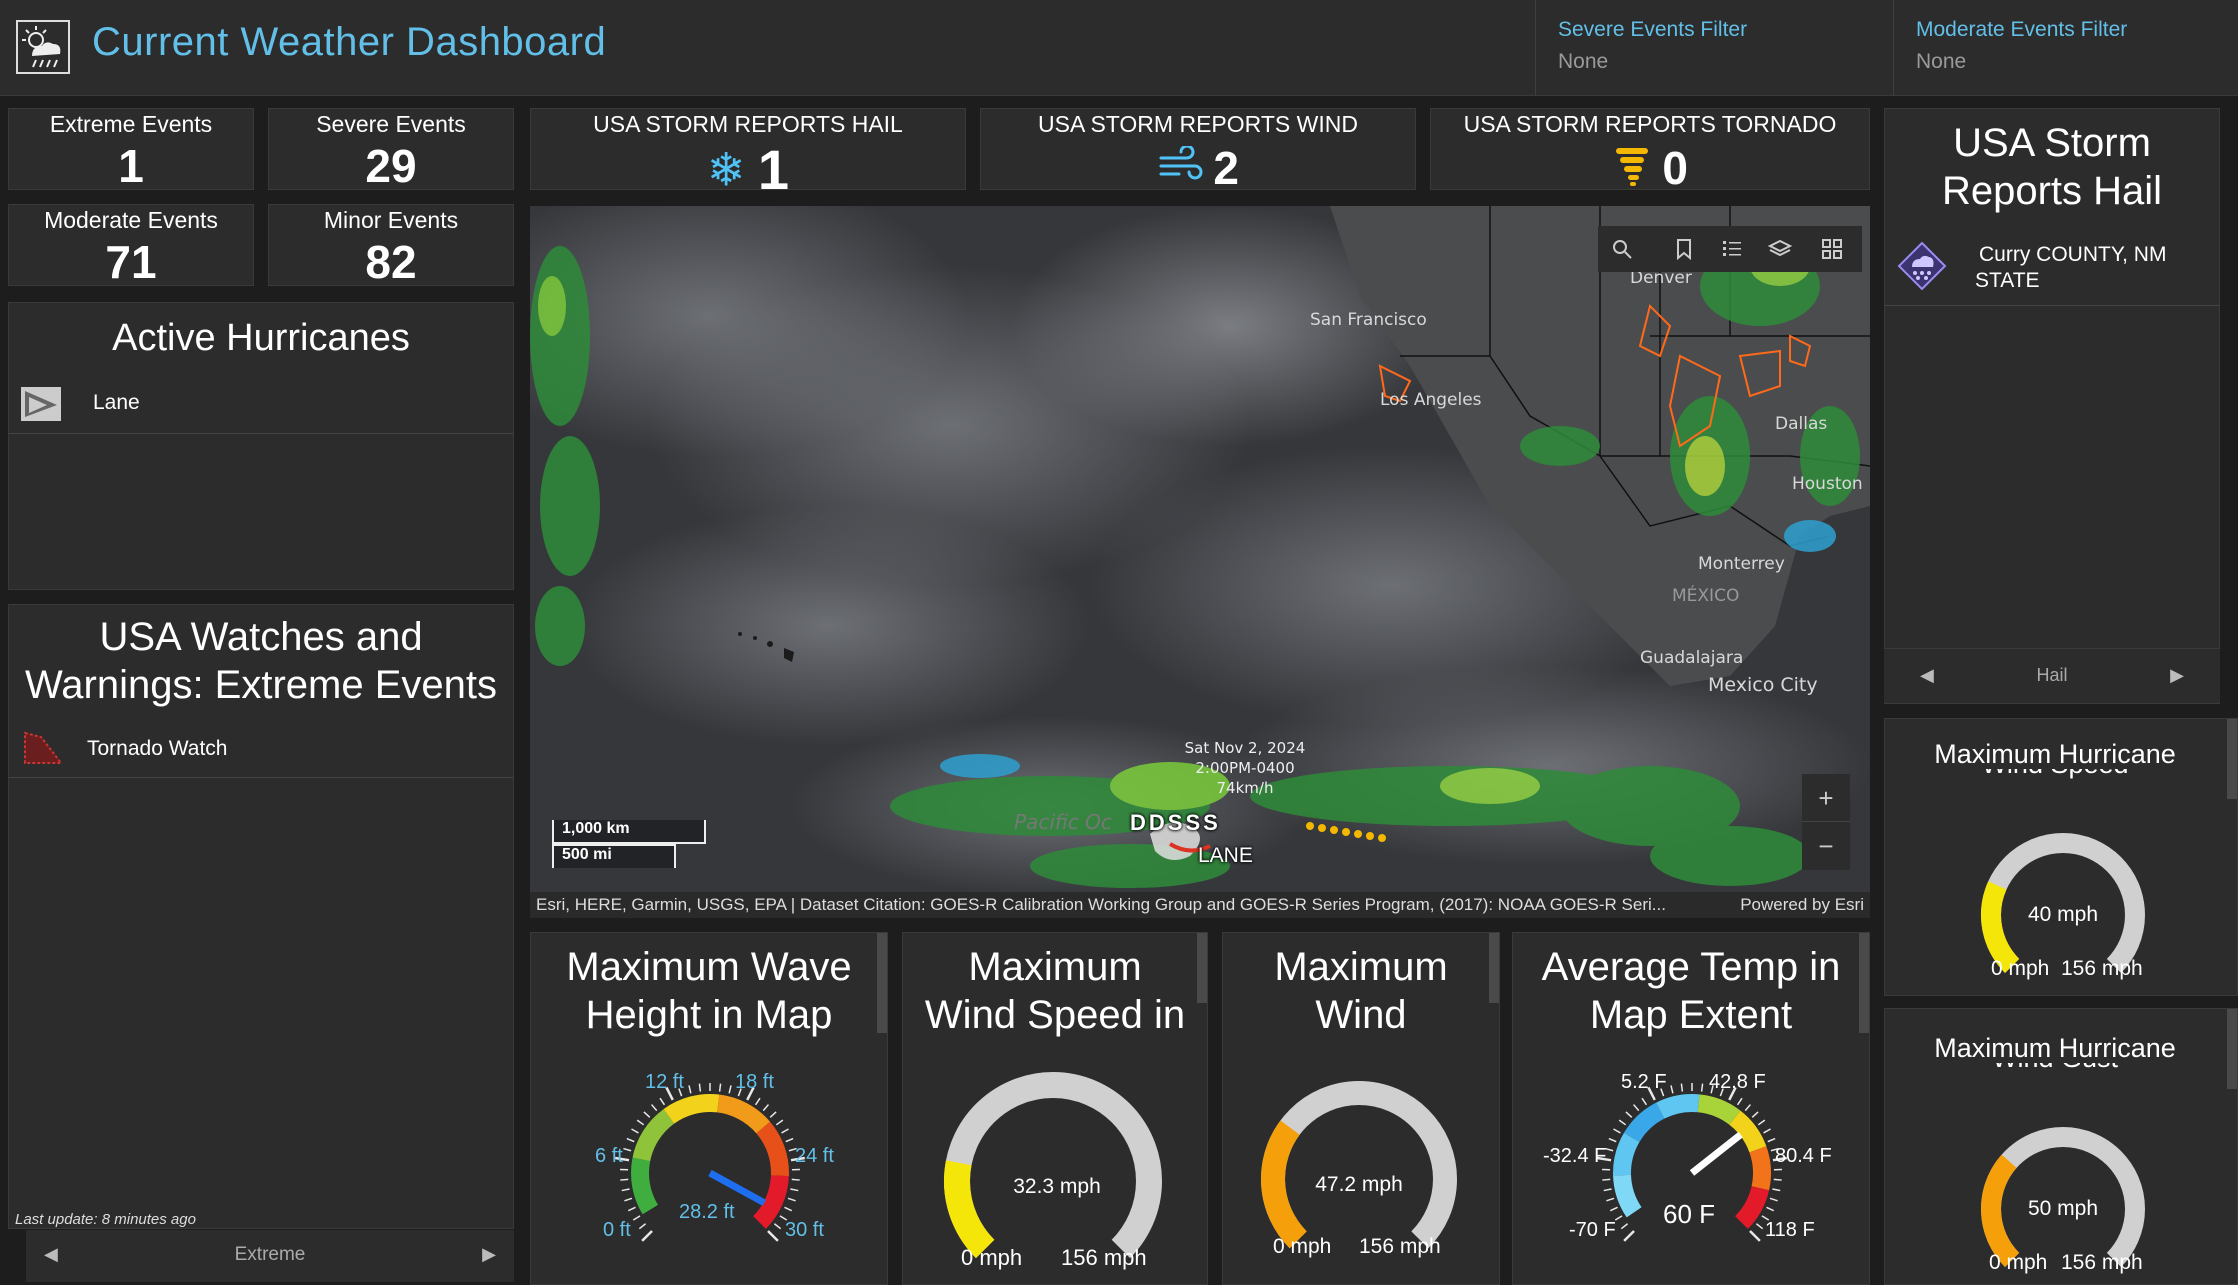 The image size is (2238, 1285). I want to click on gauge-min-label: 0 mph, so click(2020, 968).